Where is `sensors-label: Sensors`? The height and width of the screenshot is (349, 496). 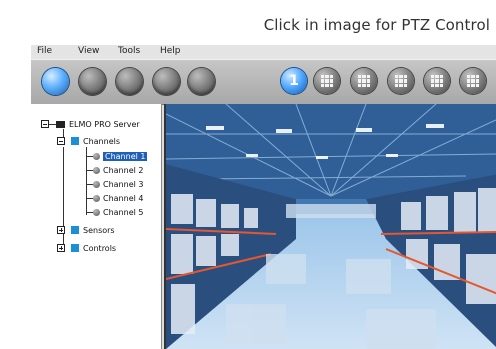 sensors-label: Sensors is located at coordinates (99, 230).